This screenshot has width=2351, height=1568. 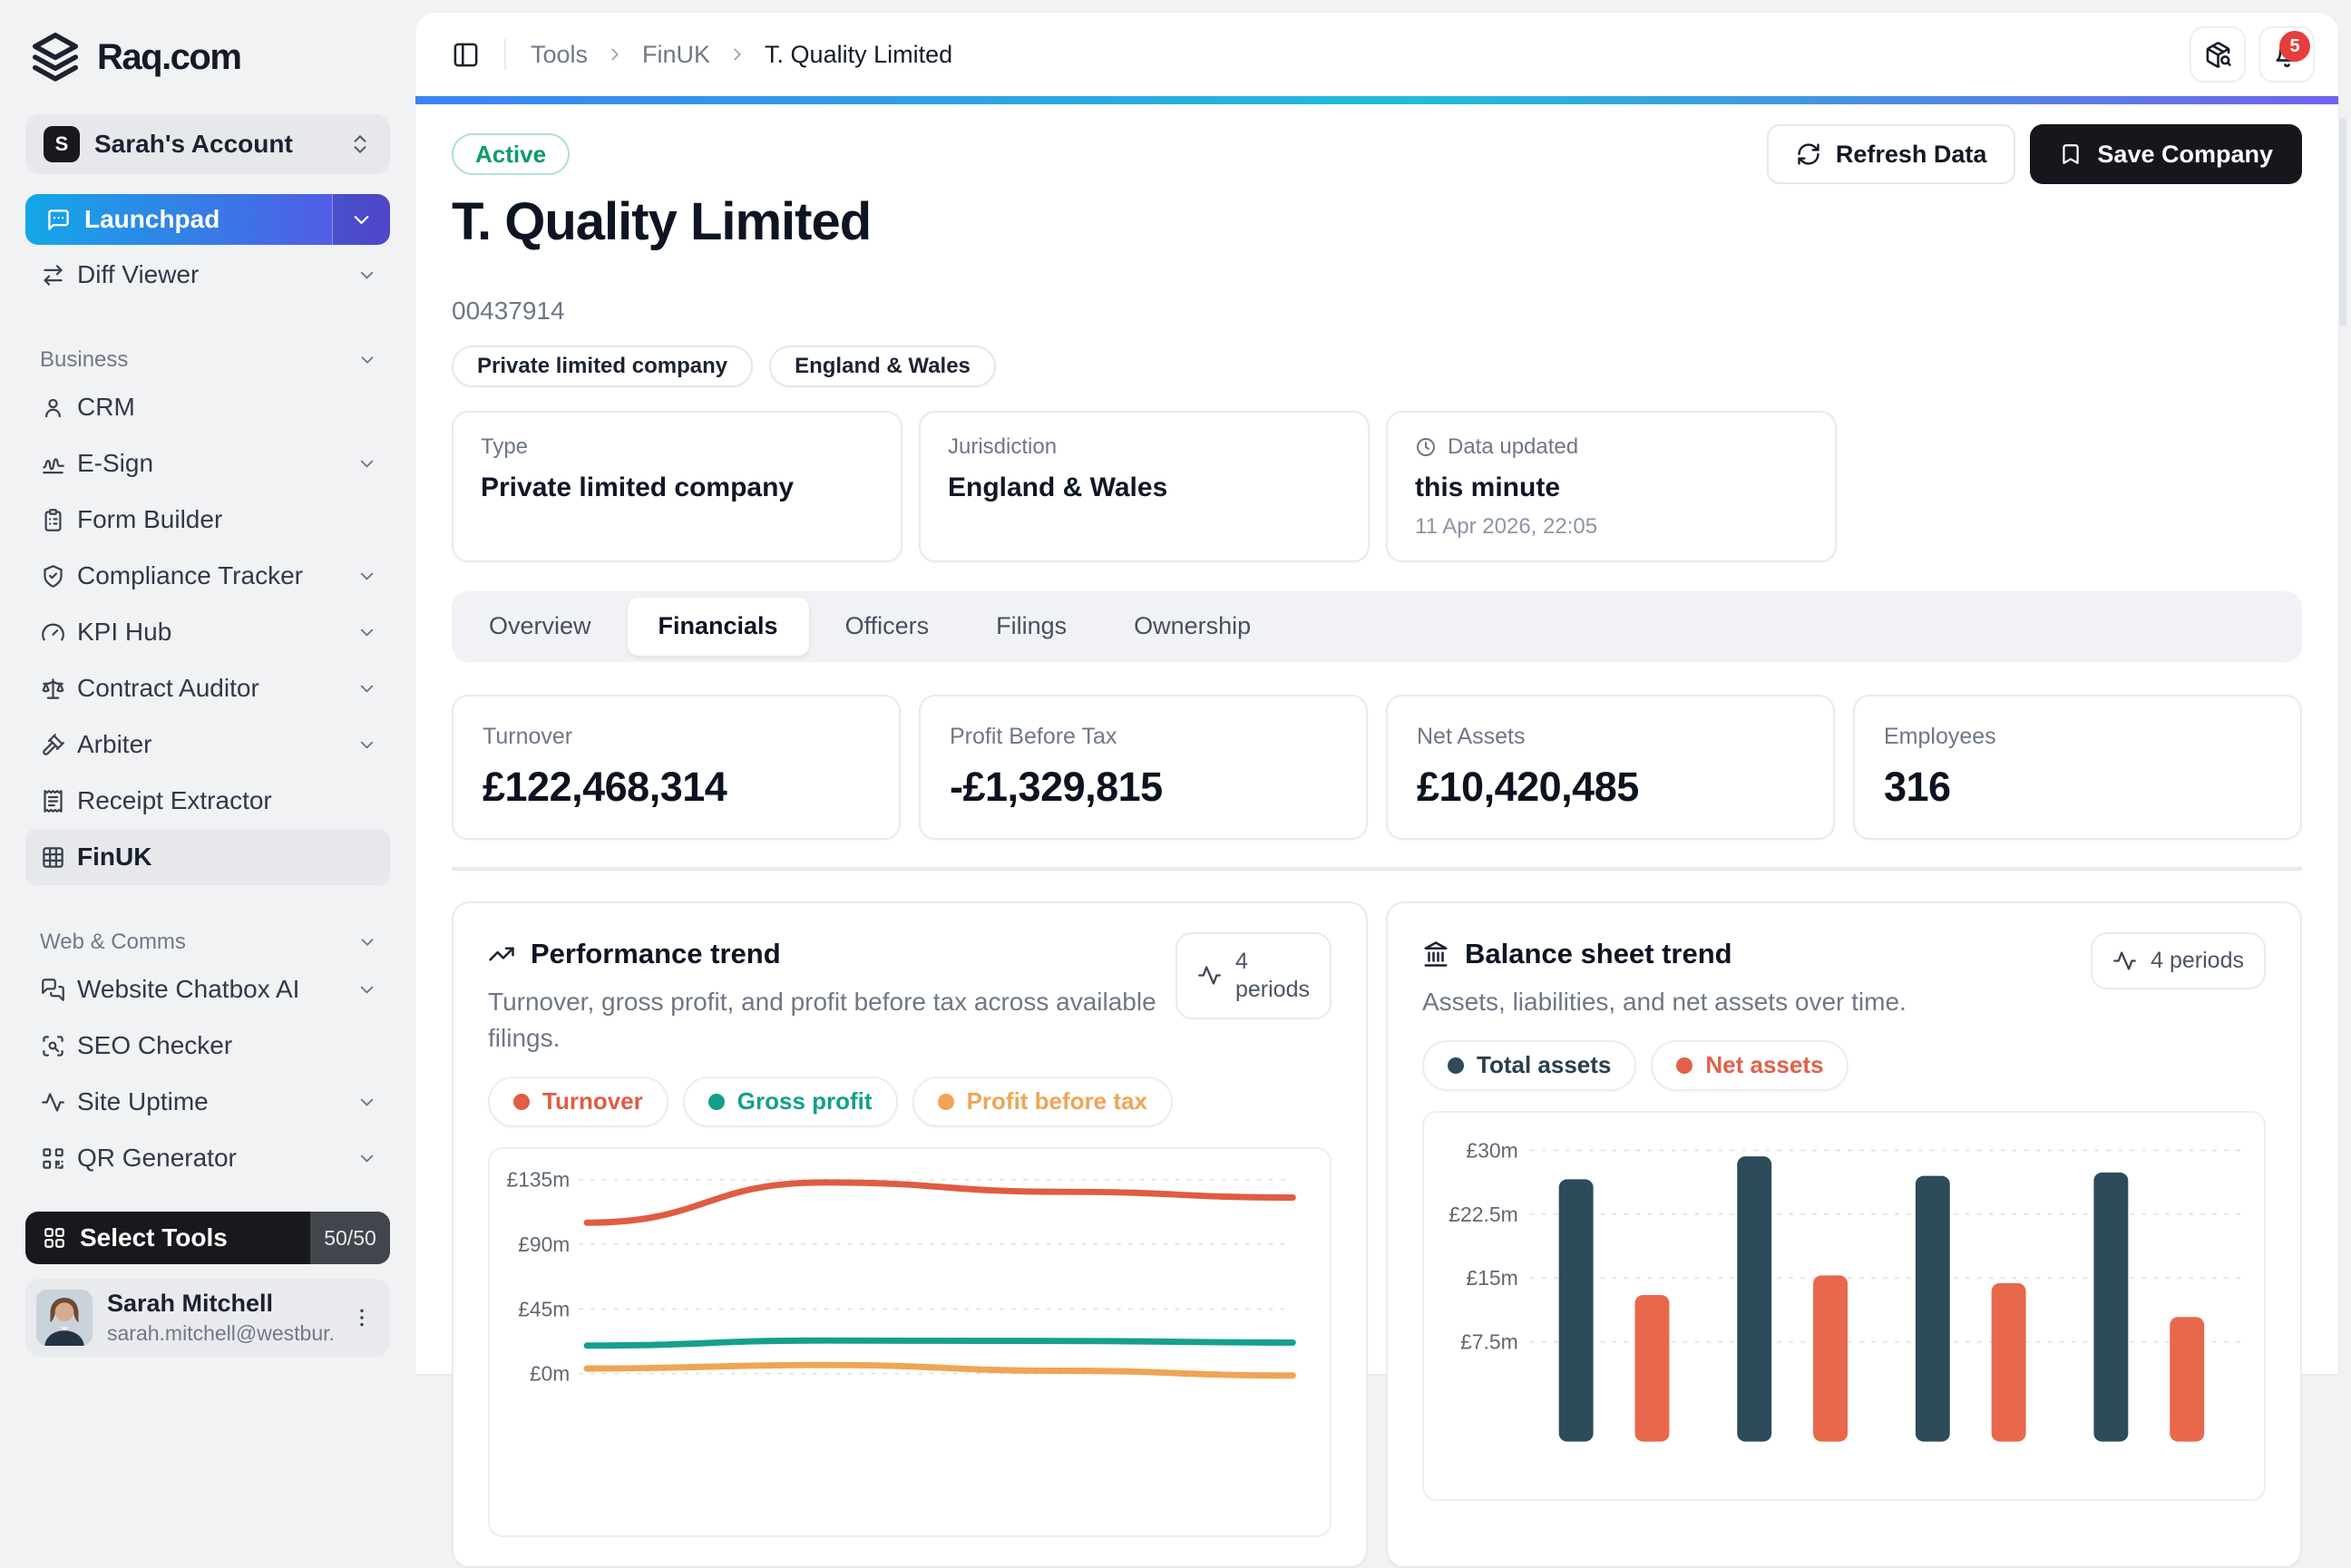 What do you see at coordinates (1940, 736) in the screenshot?
I see `metric-label: Employees` at bounding box center [1940, 736].